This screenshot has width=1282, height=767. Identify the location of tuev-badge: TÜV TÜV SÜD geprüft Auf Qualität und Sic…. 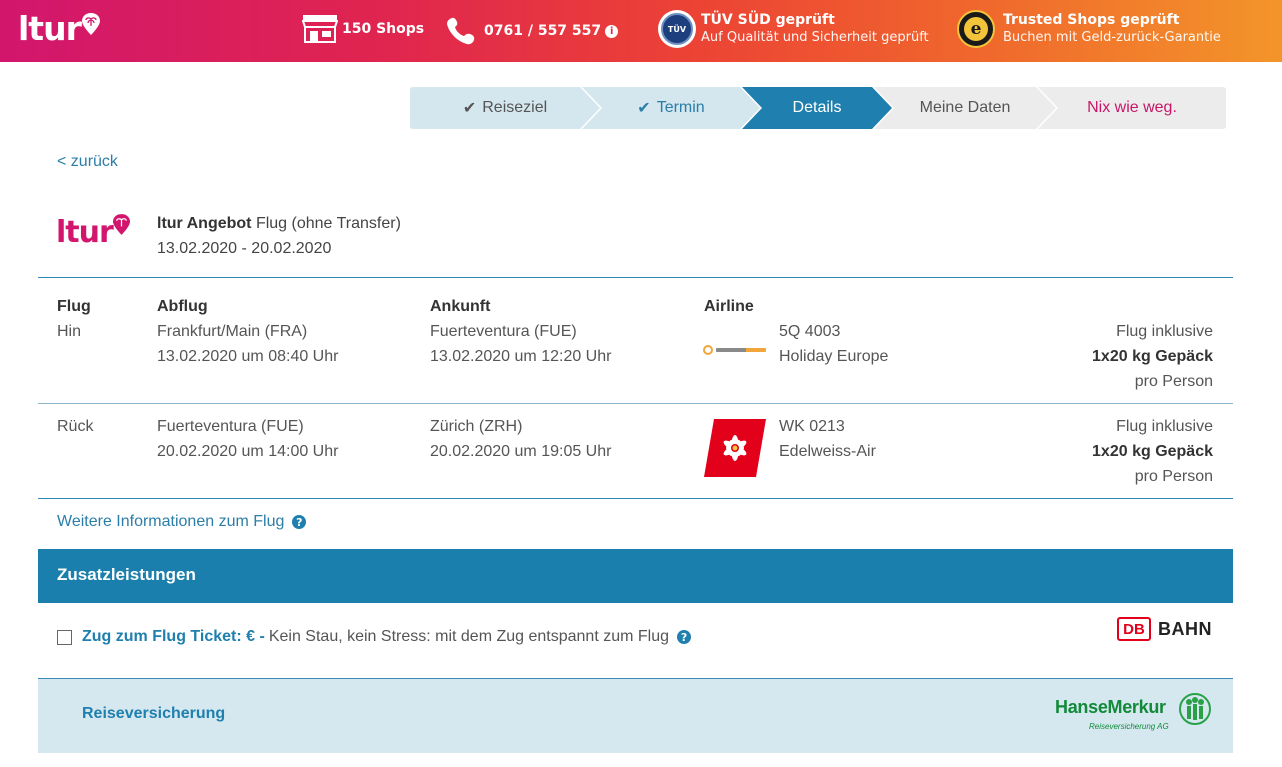
(793, 29).